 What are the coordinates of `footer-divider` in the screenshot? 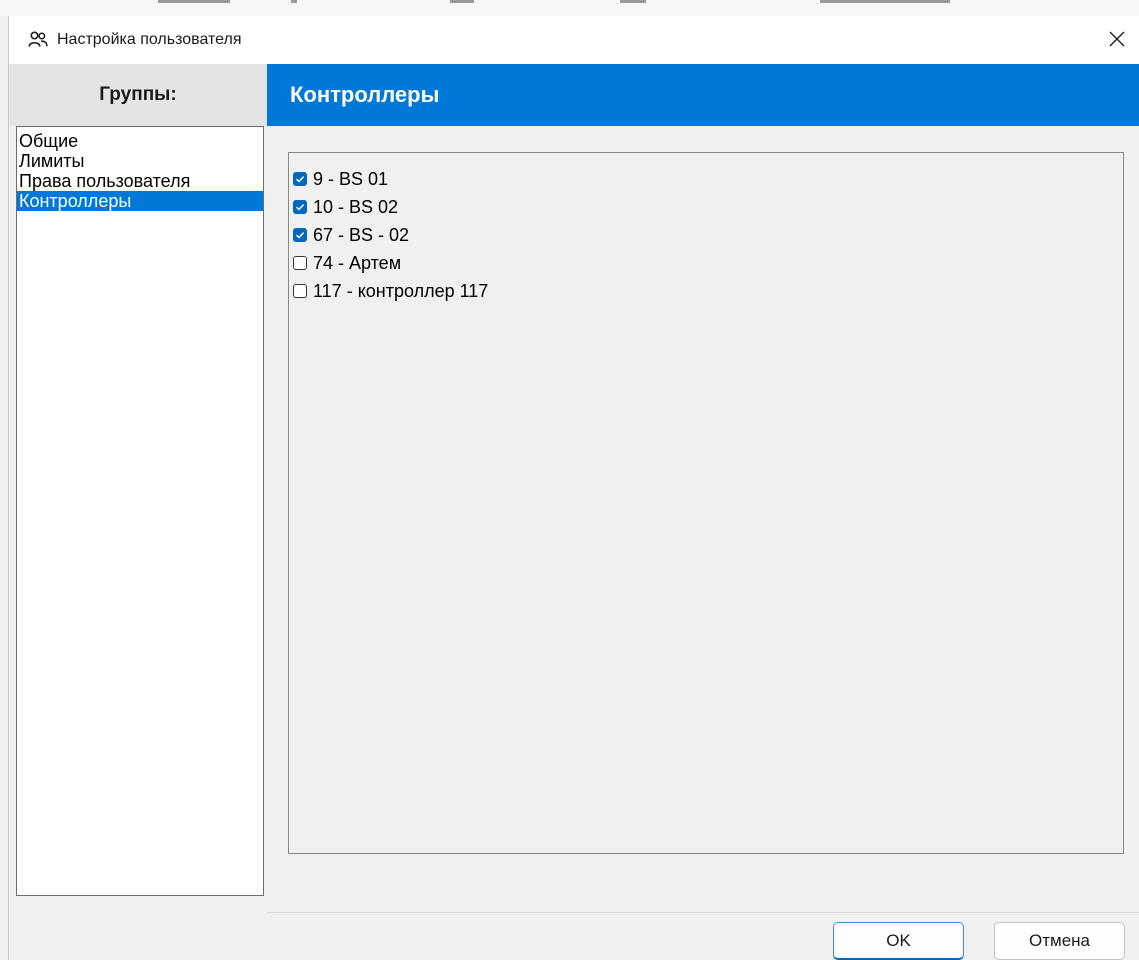 It's located at (703, 912).